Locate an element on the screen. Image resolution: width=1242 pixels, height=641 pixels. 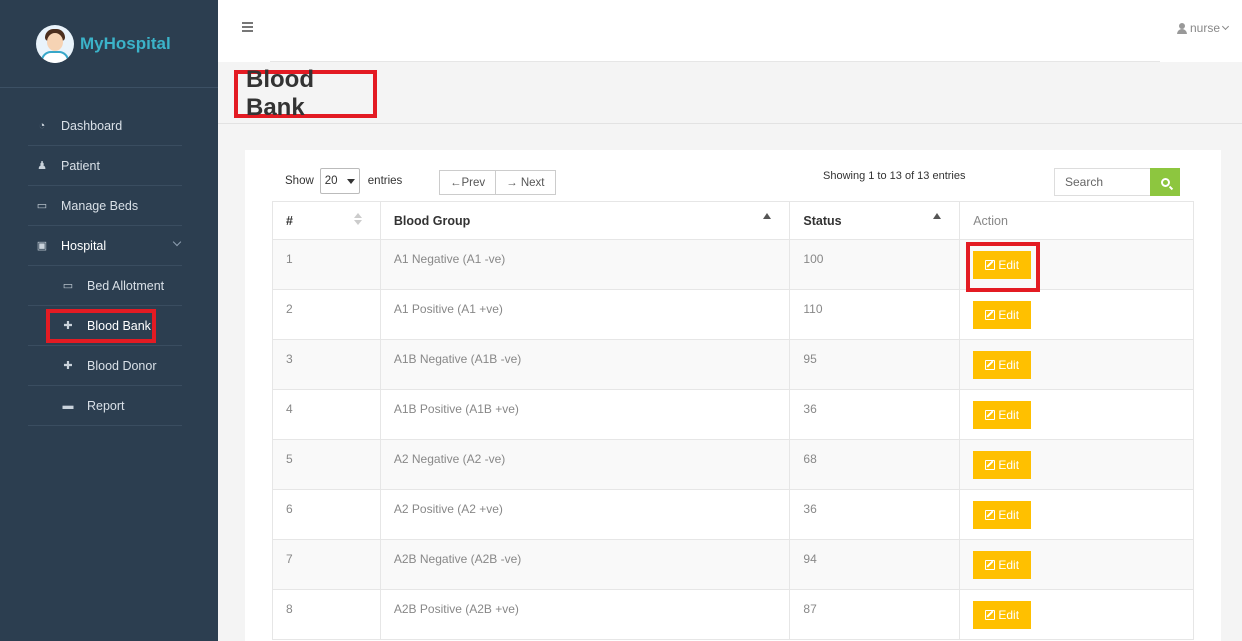
sidebar-item-blood-donor: ✚ Blood Donor is located at coordinates (105, 366).